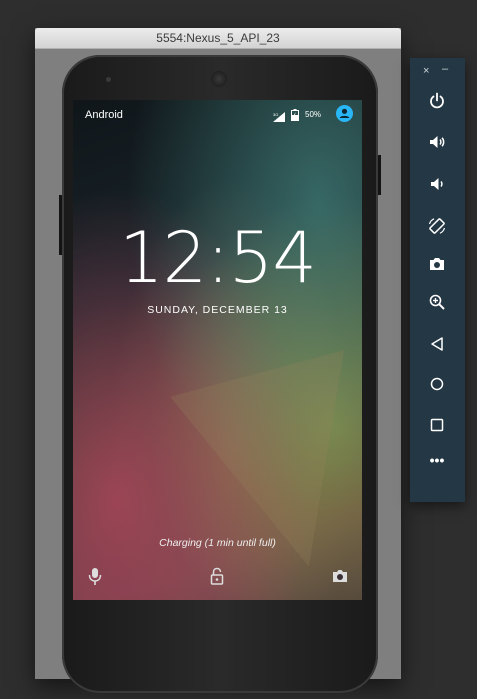 The height and width of the screenshot is (699, 477). What do you see at coordinates (217, 114) in the screenshot?
I see `status-bar: Android 3G 50%` at bounding box center [217, 114].